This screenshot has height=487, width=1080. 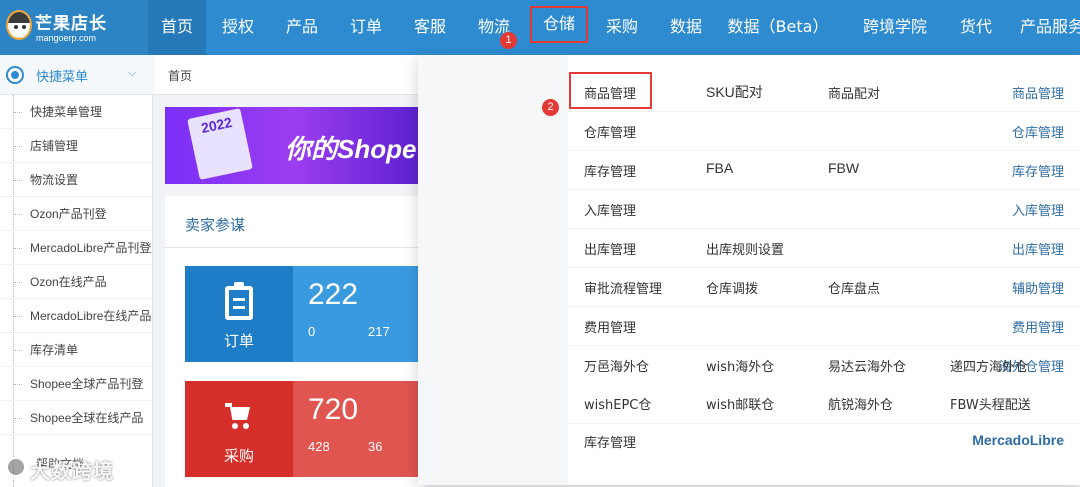 I want to click on link-cost-management: 费用管理, so click(x=610, y=326).